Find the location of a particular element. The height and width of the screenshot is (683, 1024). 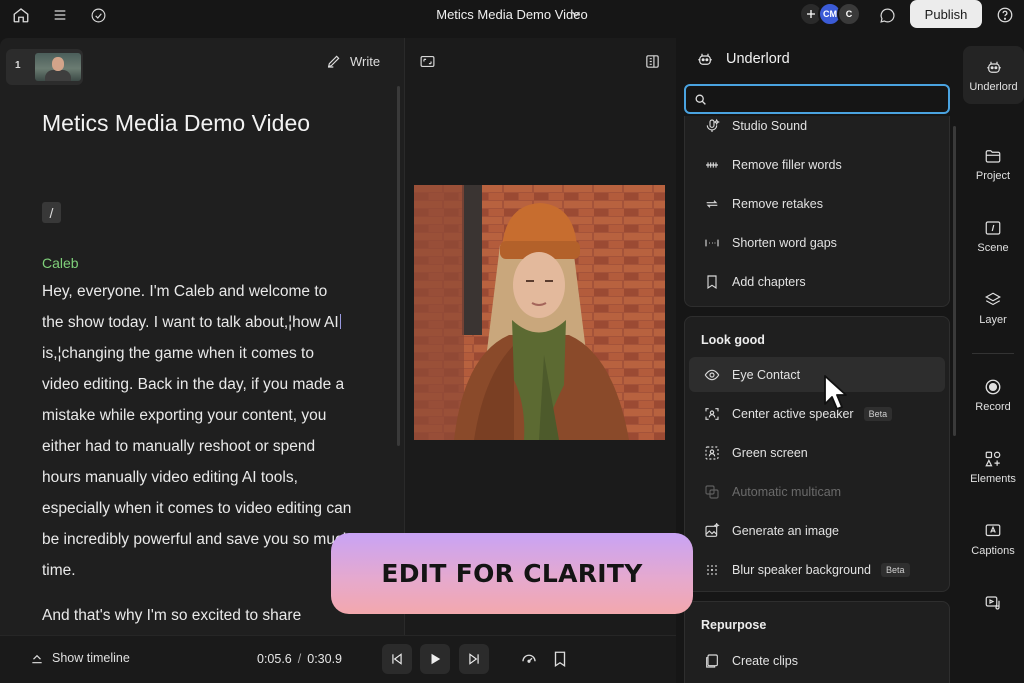

skip-forward-icon is located at coordinates (474, 659).